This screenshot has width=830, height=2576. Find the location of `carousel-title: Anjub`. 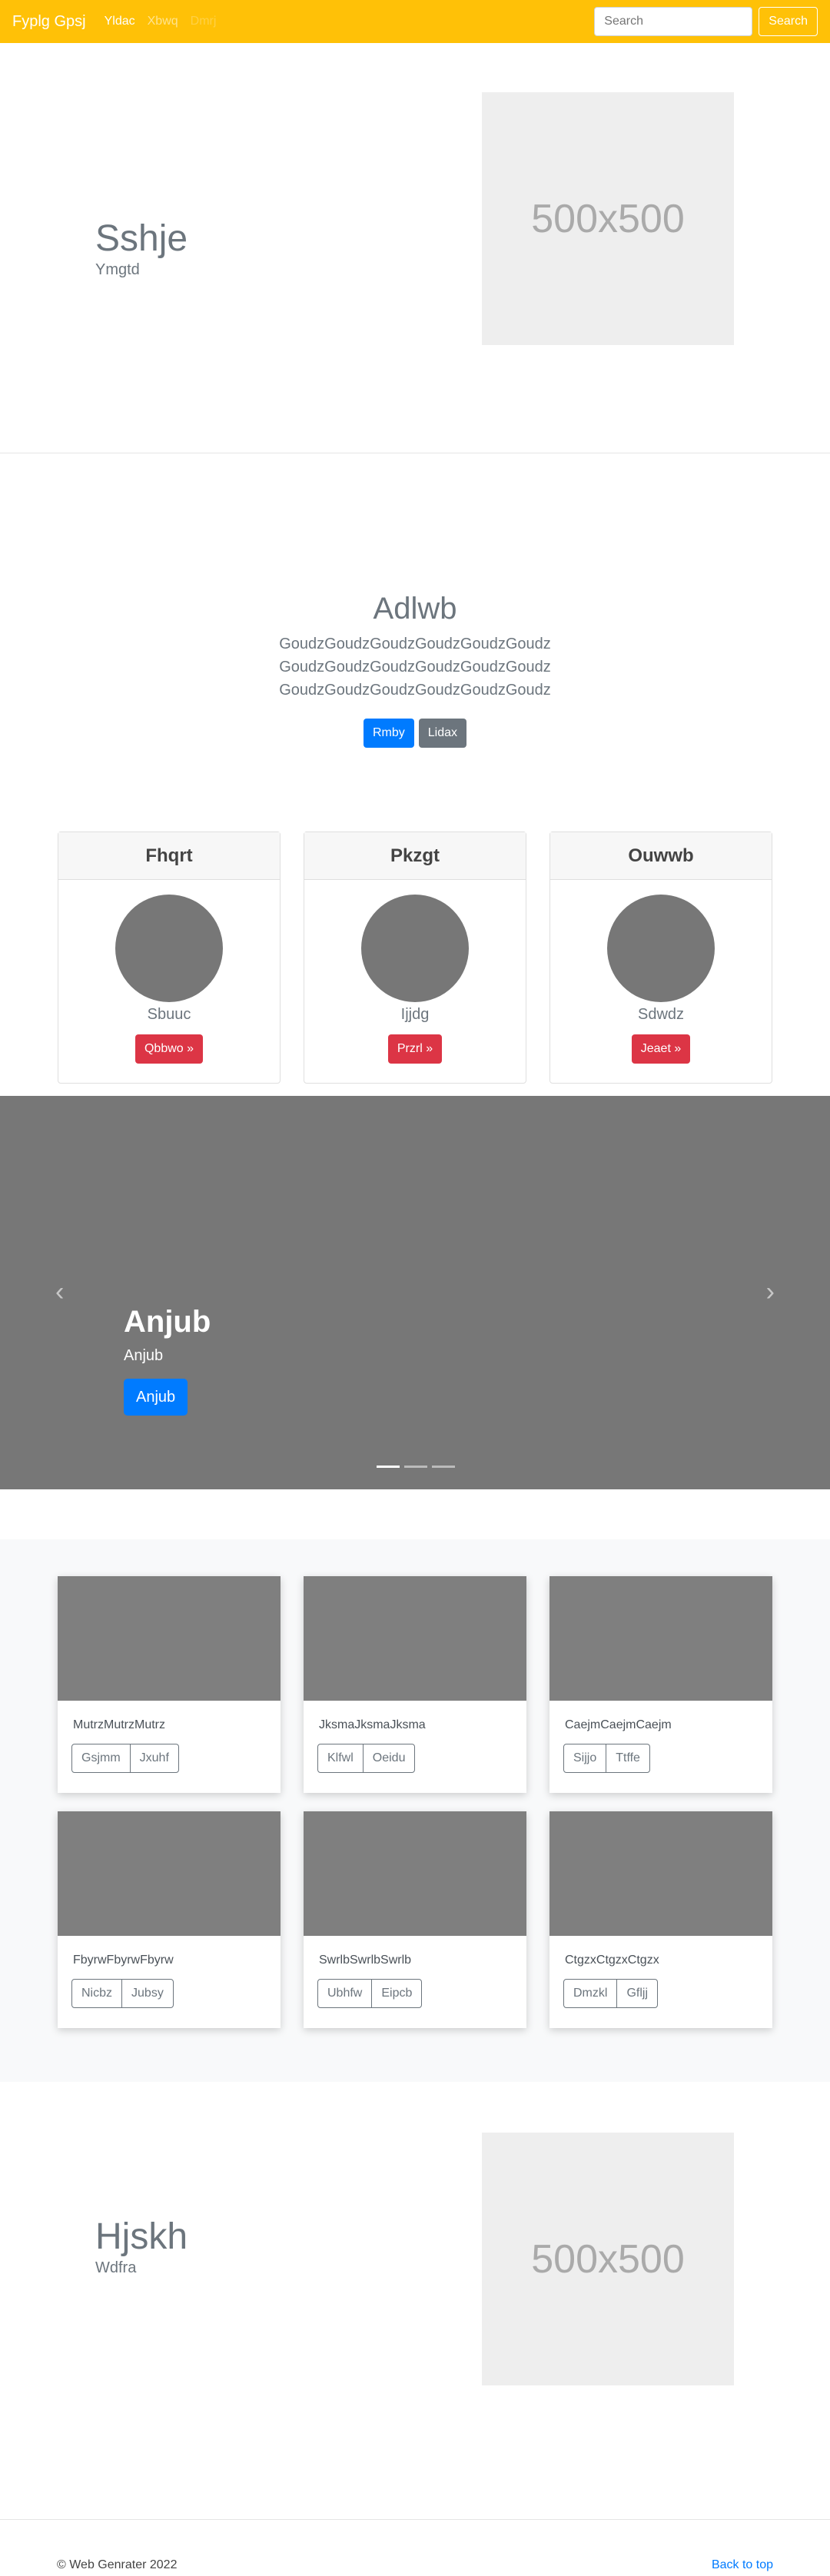

carousel-title: Anjub is located at coordinates (167, 1322).